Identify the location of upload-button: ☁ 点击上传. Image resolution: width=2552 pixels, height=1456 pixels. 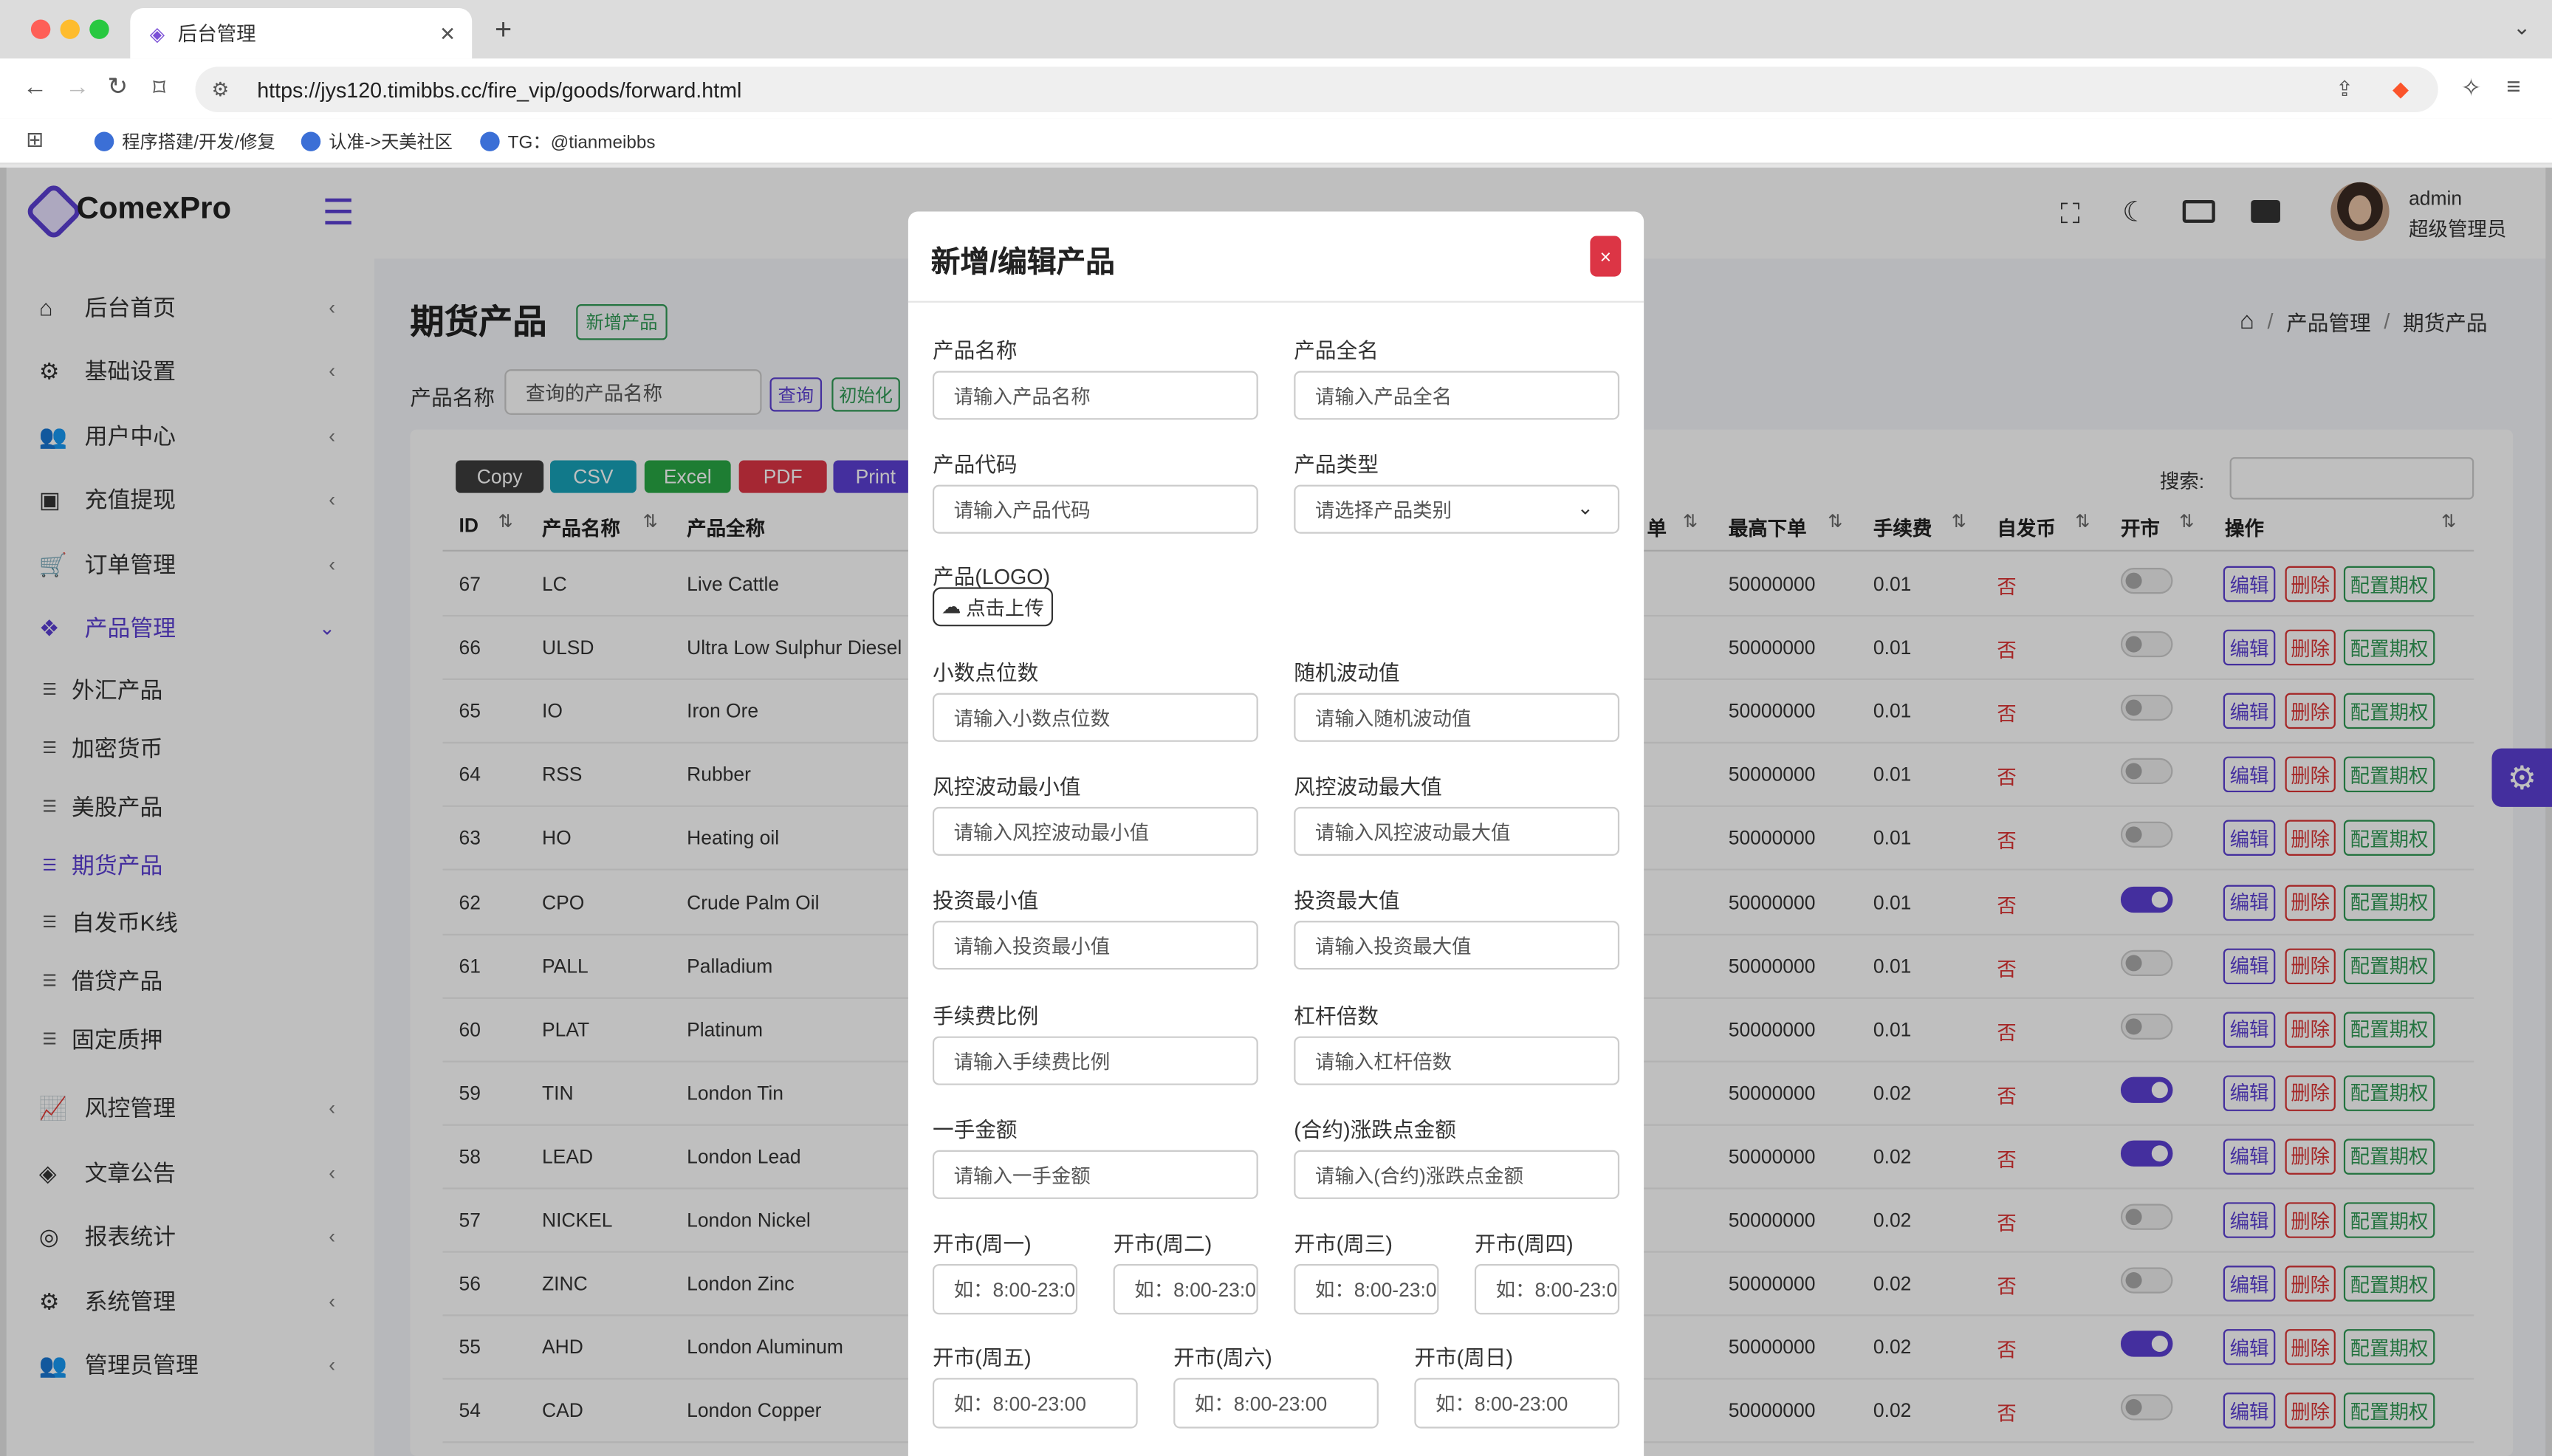
(993, 607).